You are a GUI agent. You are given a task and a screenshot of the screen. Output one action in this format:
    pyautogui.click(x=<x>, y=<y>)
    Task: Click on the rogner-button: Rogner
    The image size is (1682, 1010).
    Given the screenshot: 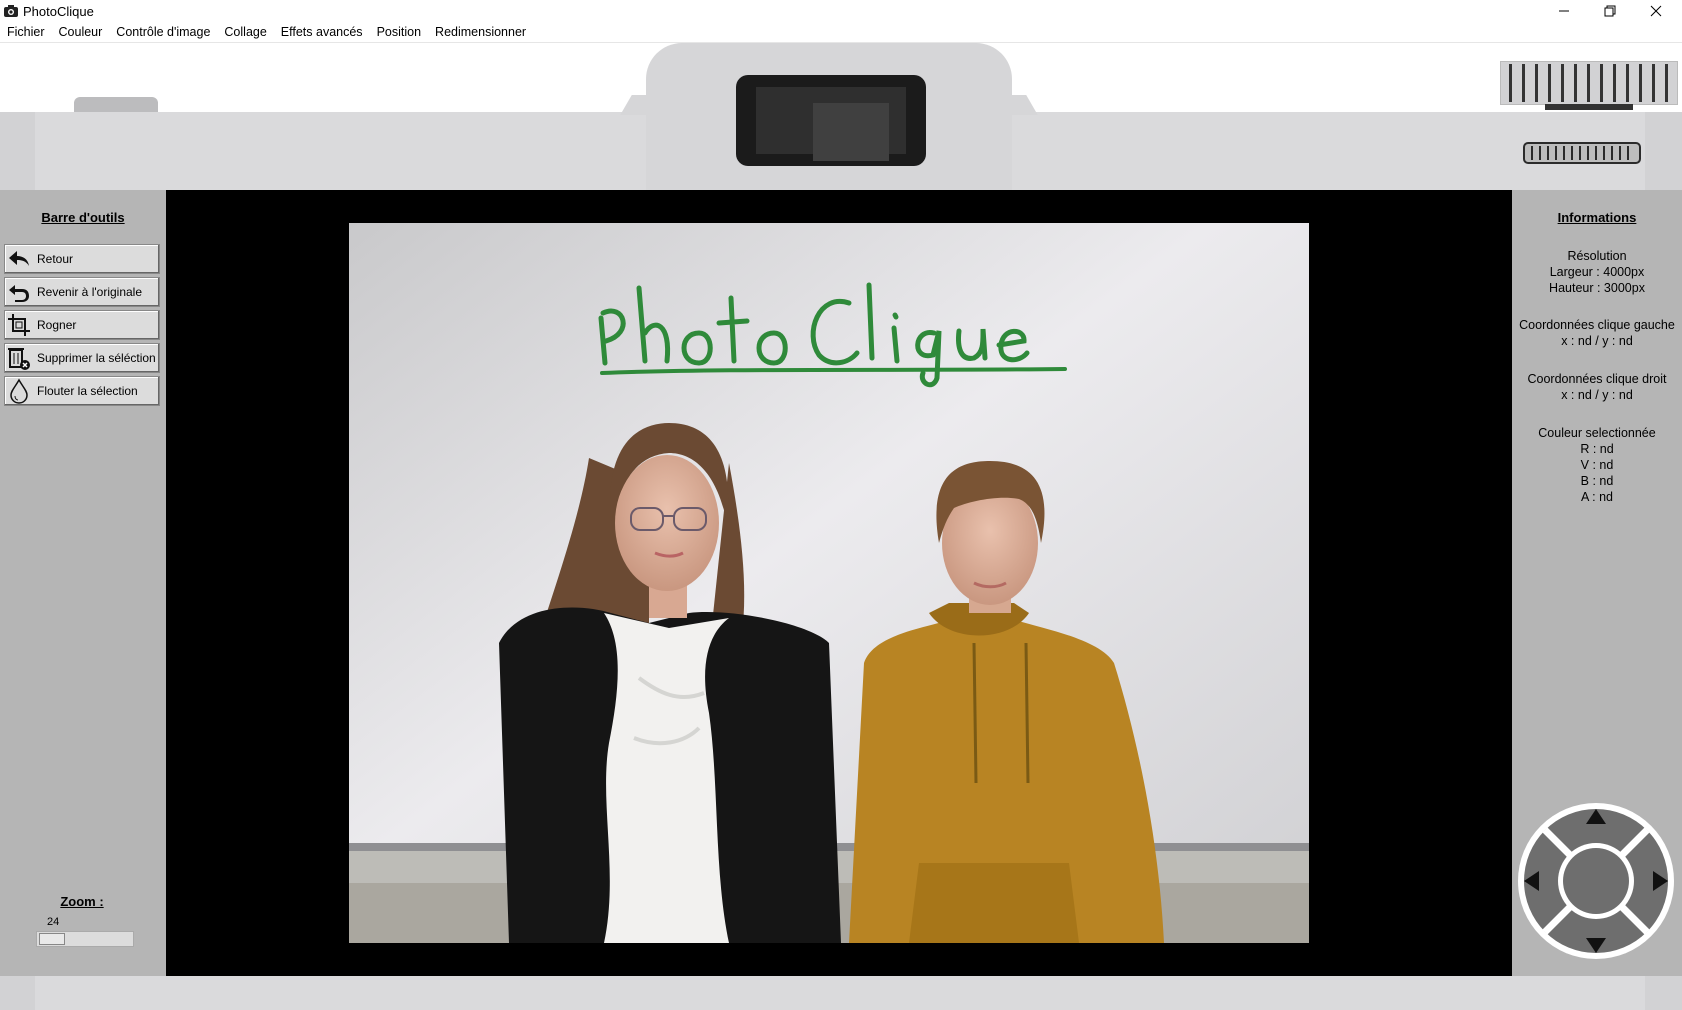 What is the action you would take?
    pyautogui.click(x=82, y=325)
    